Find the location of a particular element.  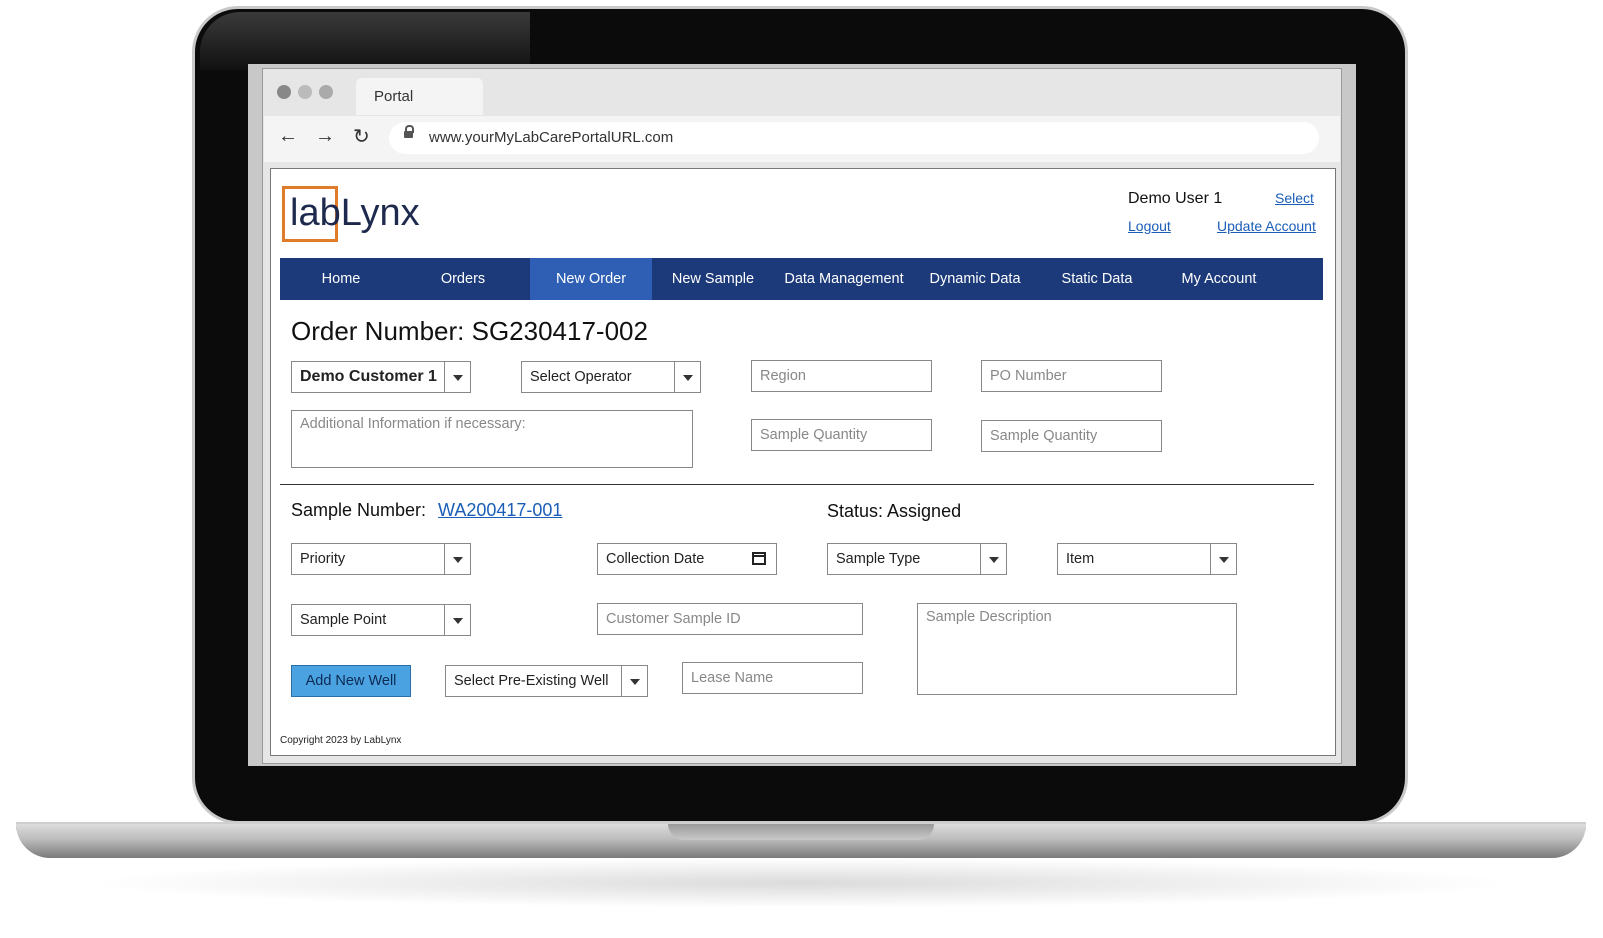

nav-static-data: Static Data is located at coordinates (1097, 279).